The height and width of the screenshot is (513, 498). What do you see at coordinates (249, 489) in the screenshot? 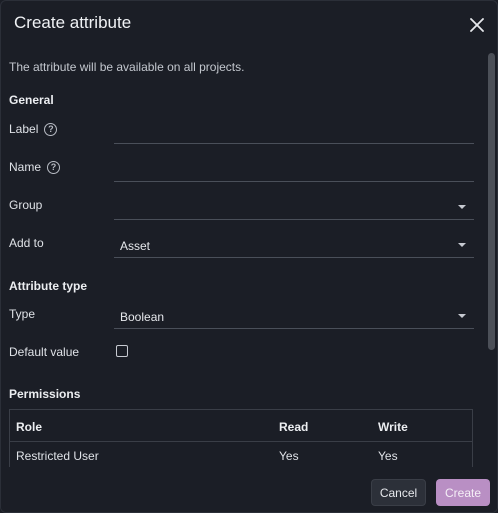
I see `dialog-footer: Cancel Create` at bounding box center [249, 489].